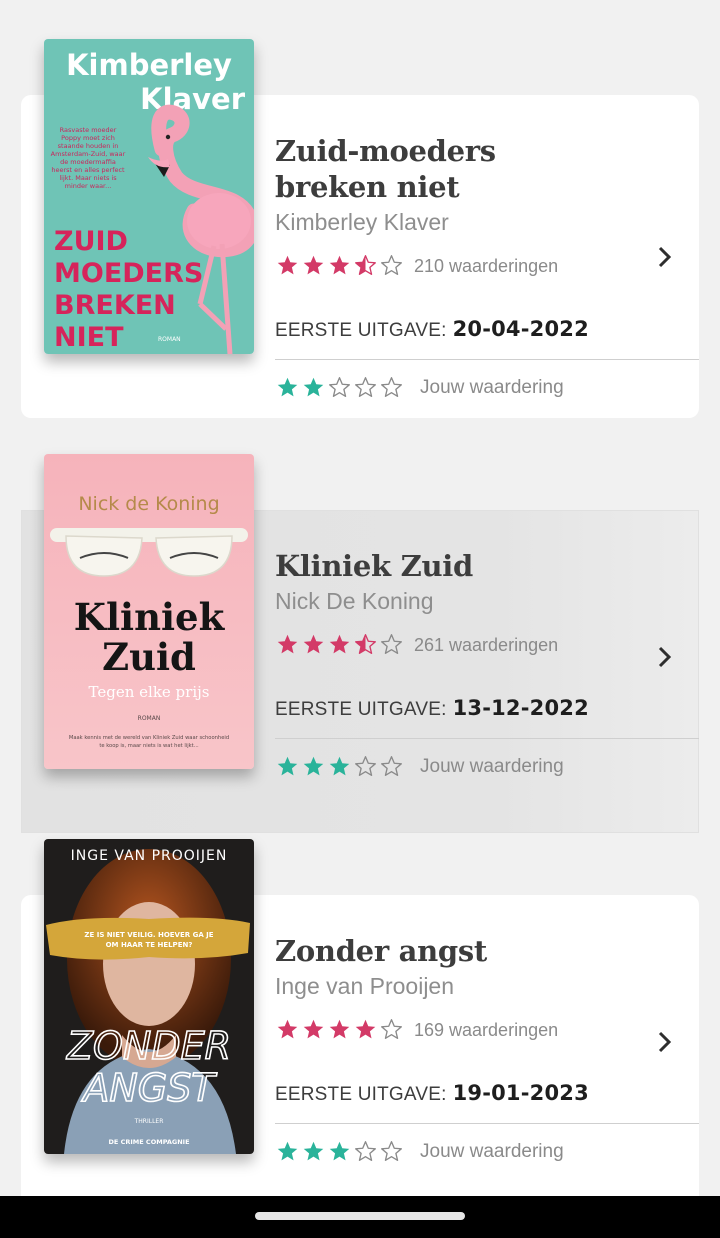 This screenshot has height=1238, width=720. I want to click on cover-blurb: Poppy moet zich, so click(88, 138).